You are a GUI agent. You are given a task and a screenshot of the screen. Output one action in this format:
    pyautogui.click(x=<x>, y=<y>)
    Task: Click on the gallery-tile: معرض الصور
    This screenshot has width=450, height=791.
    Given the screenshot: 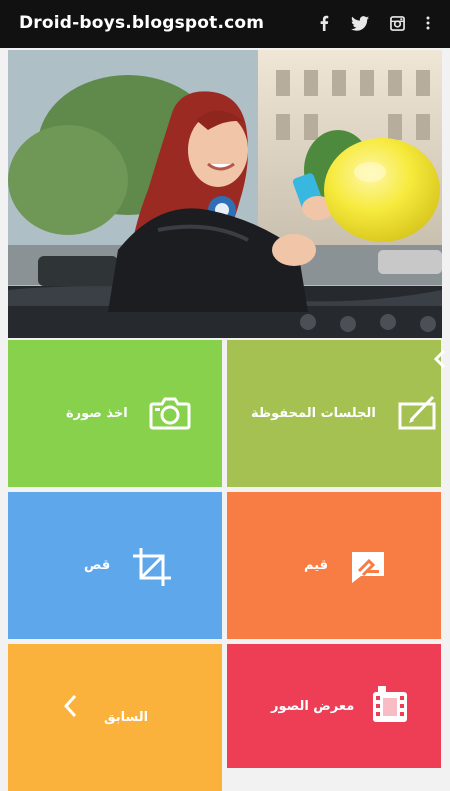 What is the action you would take?
    pyautogui.click(x=334, y=706)
    